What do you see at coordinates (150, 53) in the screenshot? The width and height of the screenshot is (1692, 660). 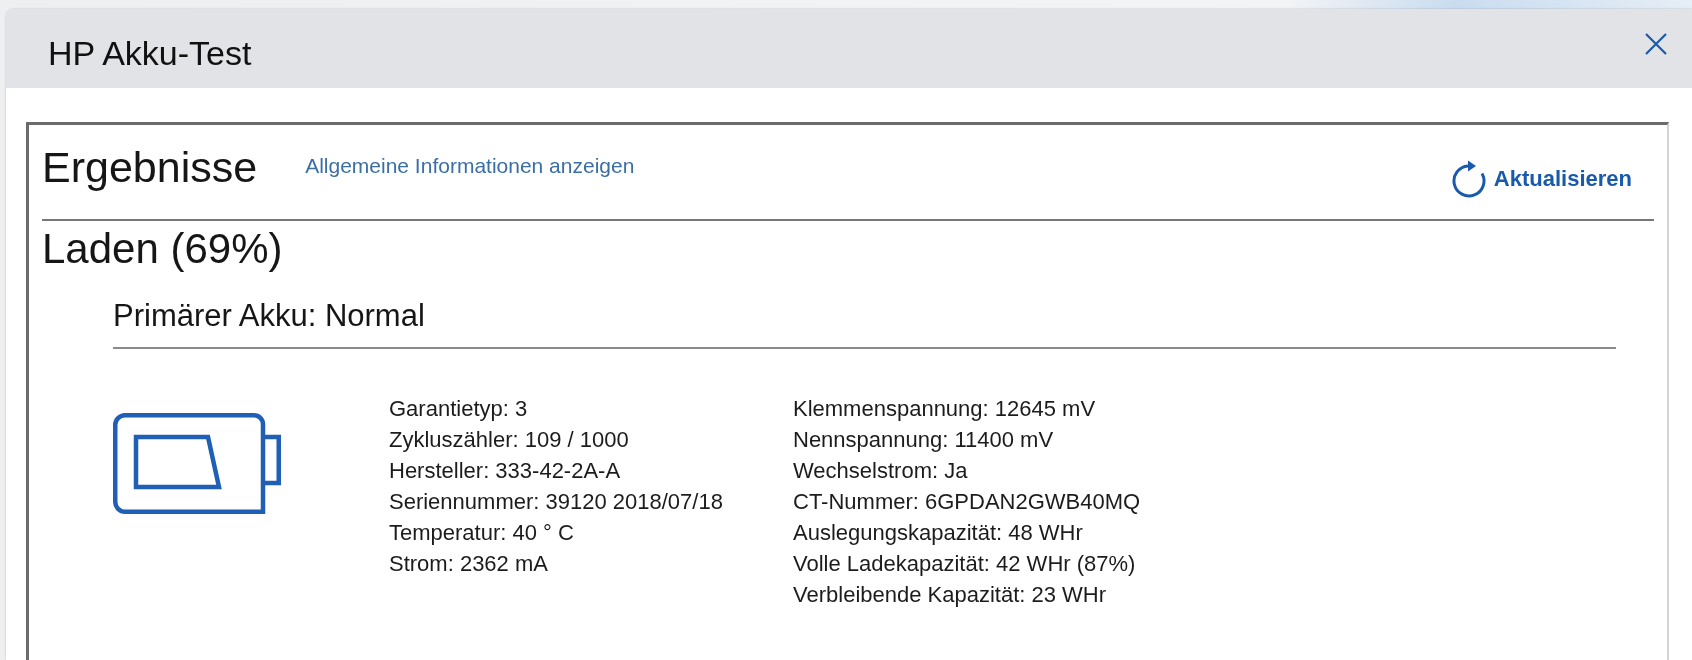 I see `window-title: HP Akku-Test` at bounding box center [150, 53].